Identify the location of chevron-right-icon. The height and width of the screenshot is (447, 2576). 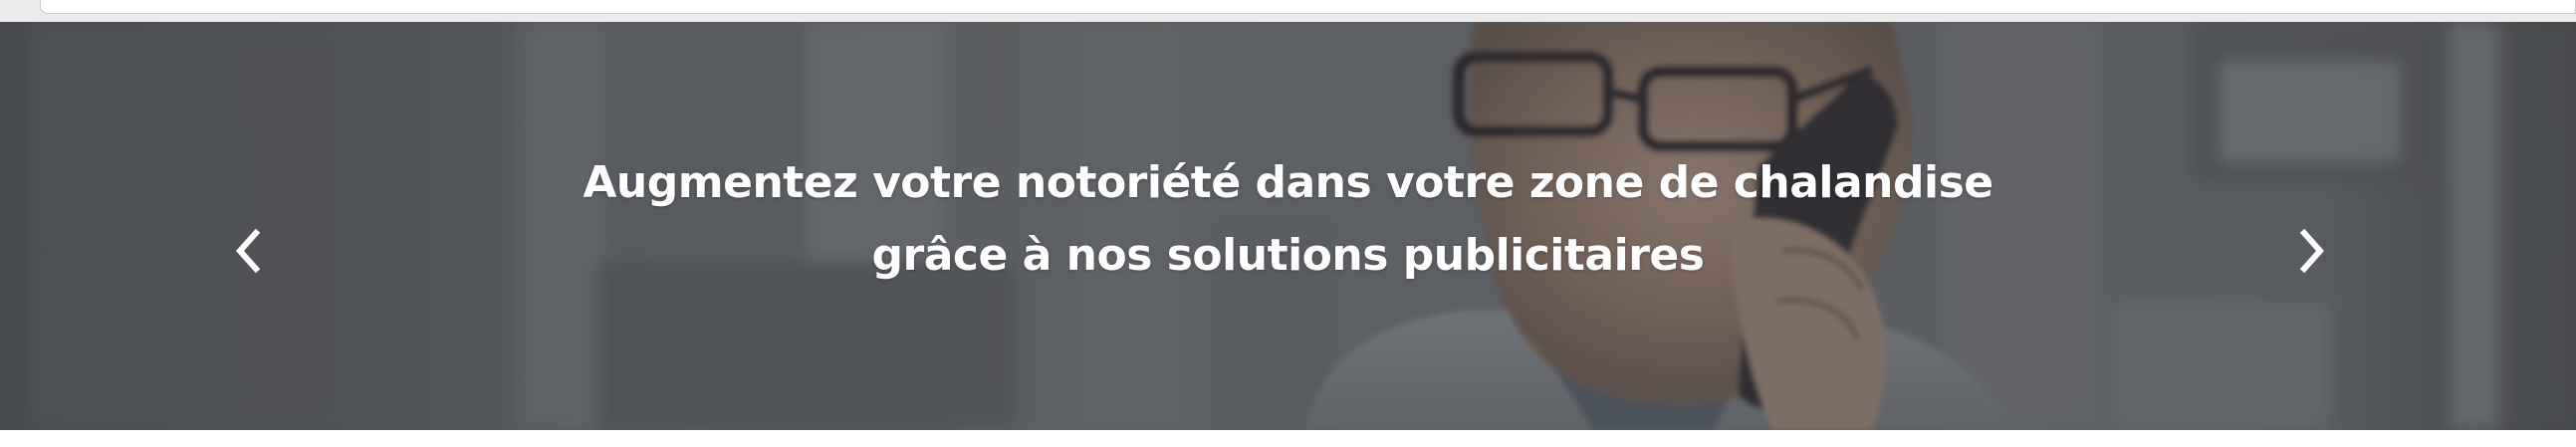
(2312, 251).